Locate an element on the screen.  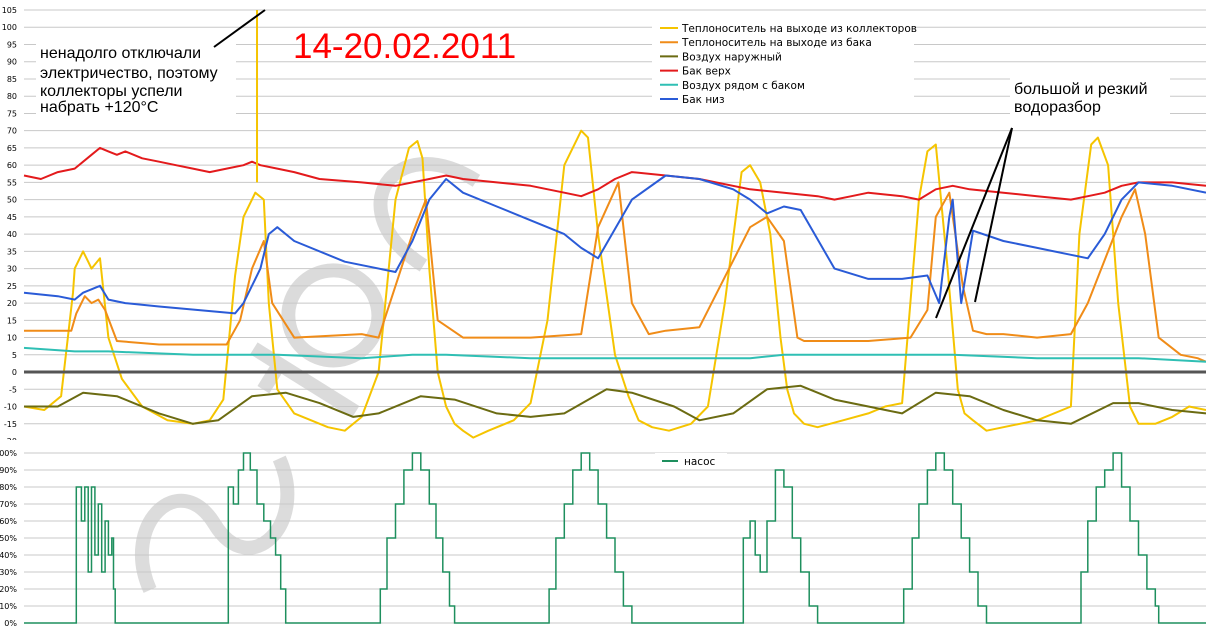
top-y-tick-label: 85 is located at coordinates (12, 79).